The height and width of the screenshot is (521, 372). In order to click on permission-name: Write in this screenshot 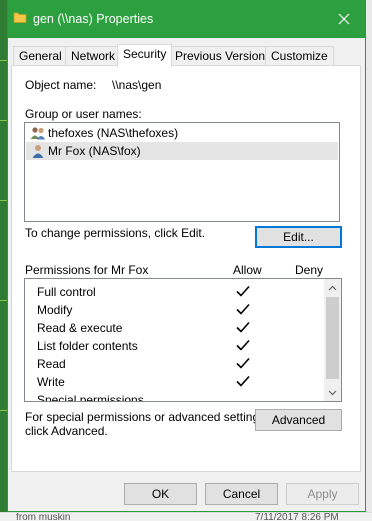, I will do `click(51, 382)`.